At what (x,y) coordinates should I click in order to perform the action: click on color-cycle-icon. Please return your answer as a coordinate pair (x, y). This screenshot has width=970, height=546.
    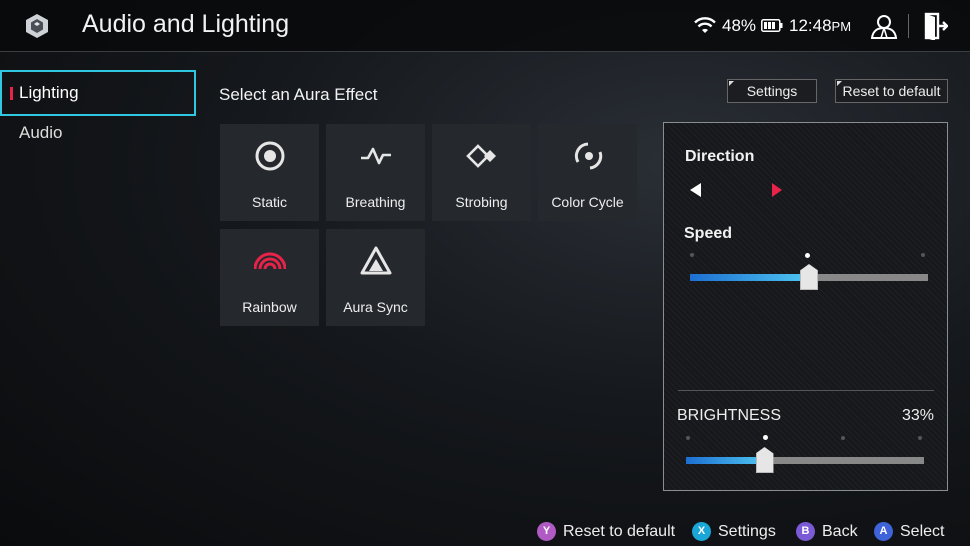
    Looking at the image, I should click on (588, 156).